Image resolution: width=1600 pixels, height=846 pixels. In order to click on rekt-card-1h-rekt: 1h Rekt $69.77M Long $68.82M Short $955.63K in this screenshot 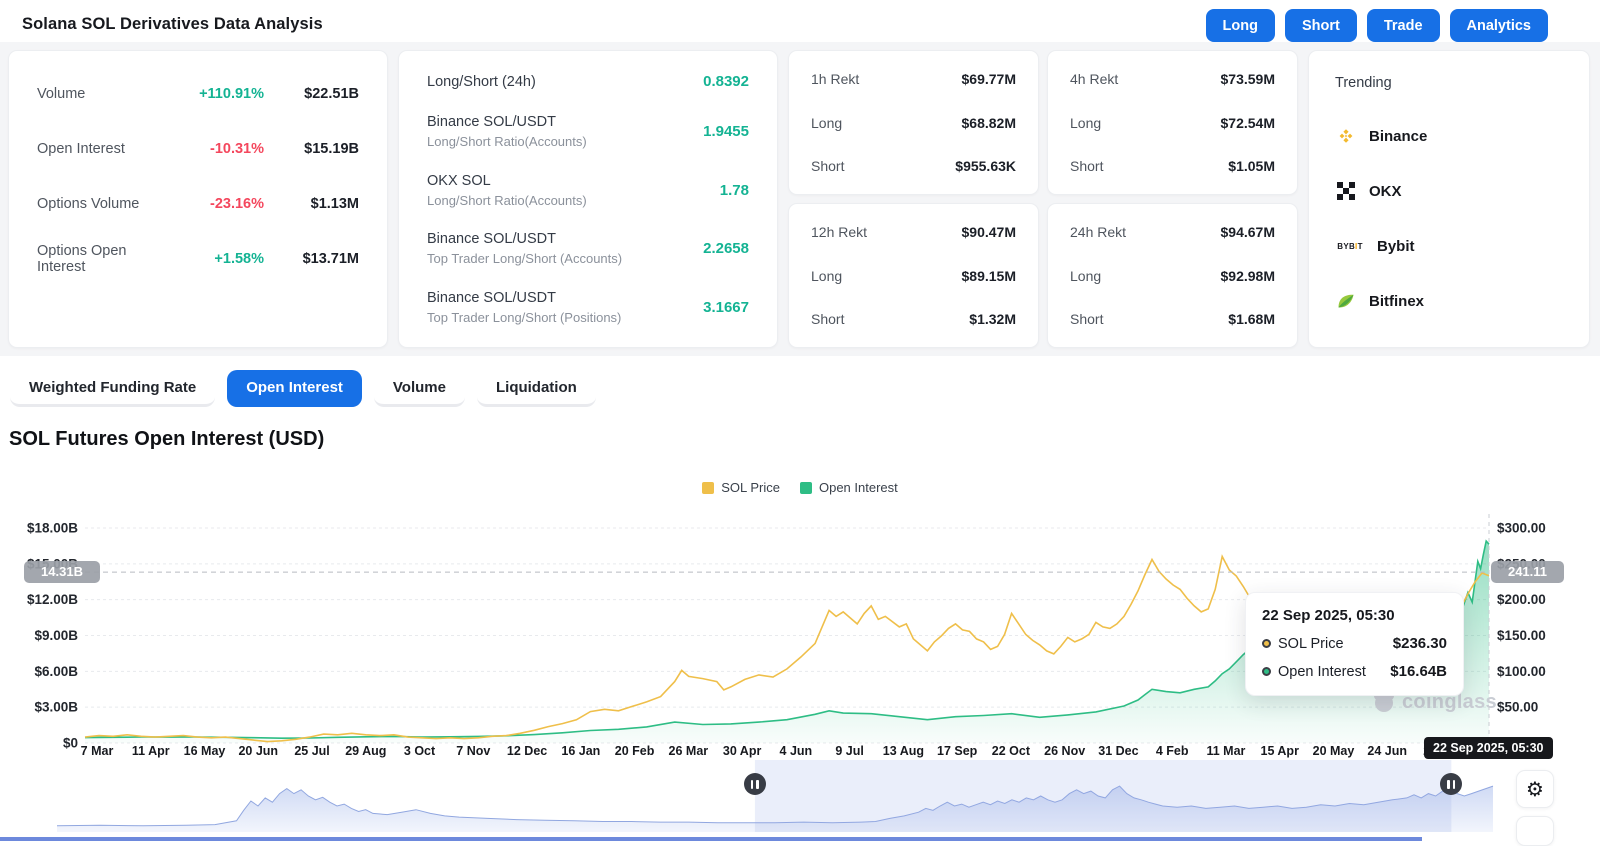, I will do `click(913, 122)`.